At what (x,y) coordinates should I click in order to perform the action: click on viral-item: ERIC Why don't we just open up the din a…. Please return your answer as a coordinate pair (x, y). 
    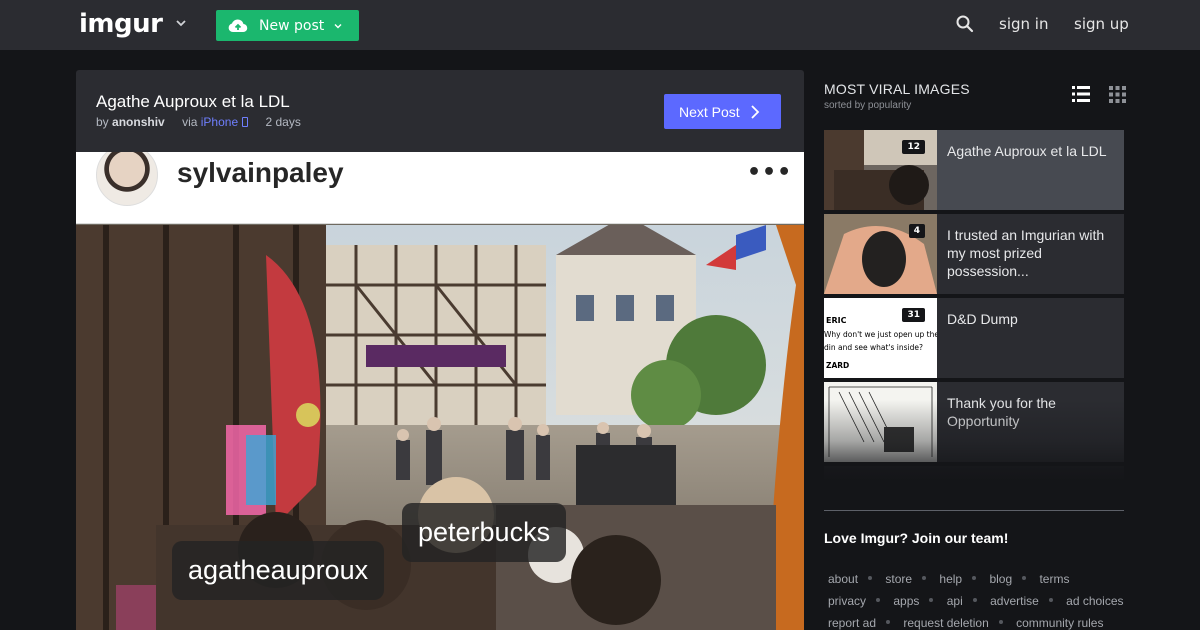
    Looking at the image, I should click on (974, 338).